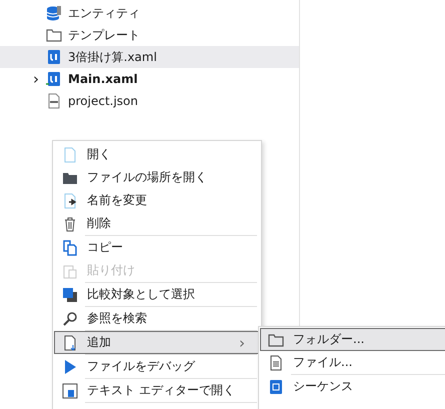 The width and height of the screenshot is (445, 409). What do you see at coordinates (70, 224) in the screenshot?
I see `trash-icon` at bounding box center [70, 224].